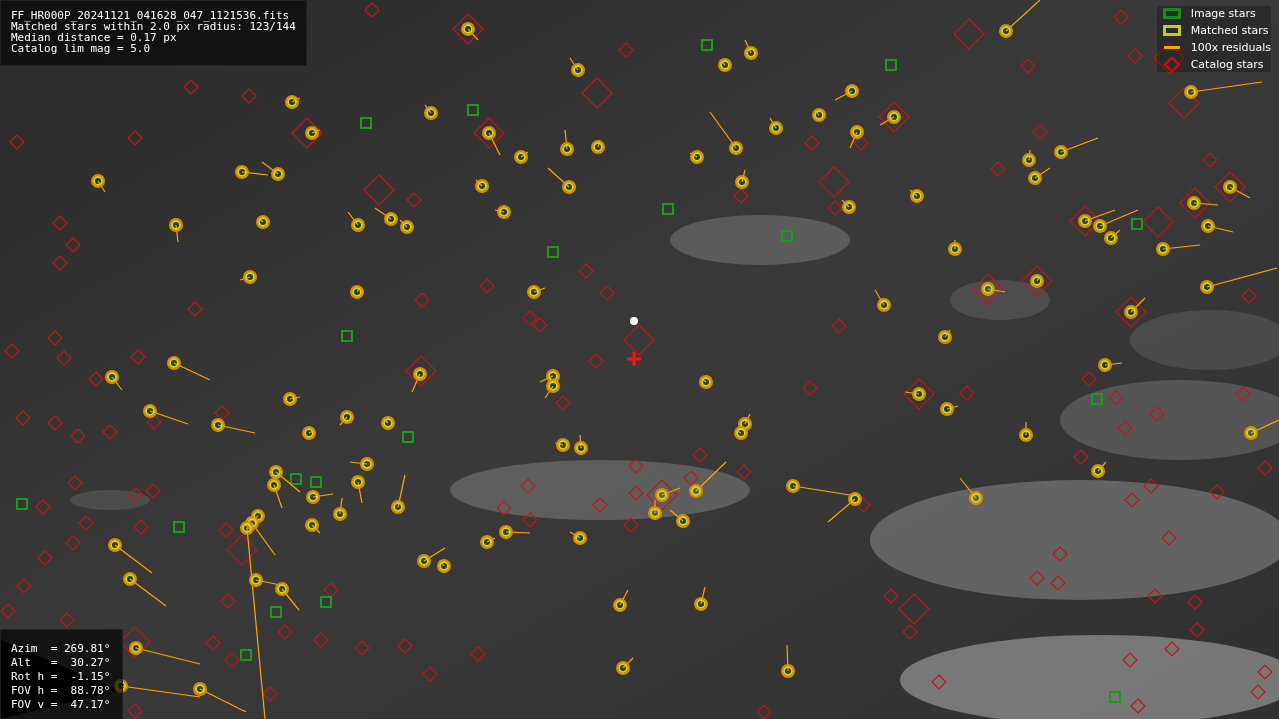  What do you see at coordinates (1227, 64) in the screenshot?
I see `legend-label: Catalog stars` at bounding box center [1227, 64].